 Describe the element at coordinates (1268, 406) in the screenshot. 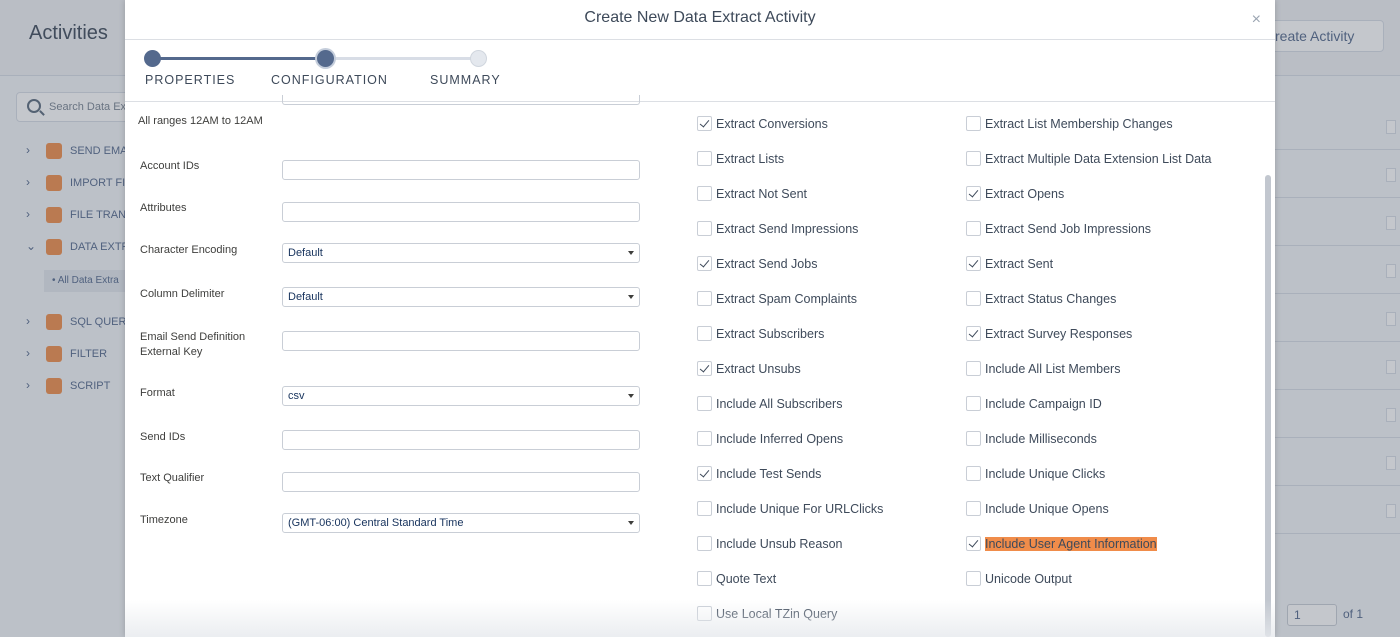

I see `modal-scrollbar` at that location.